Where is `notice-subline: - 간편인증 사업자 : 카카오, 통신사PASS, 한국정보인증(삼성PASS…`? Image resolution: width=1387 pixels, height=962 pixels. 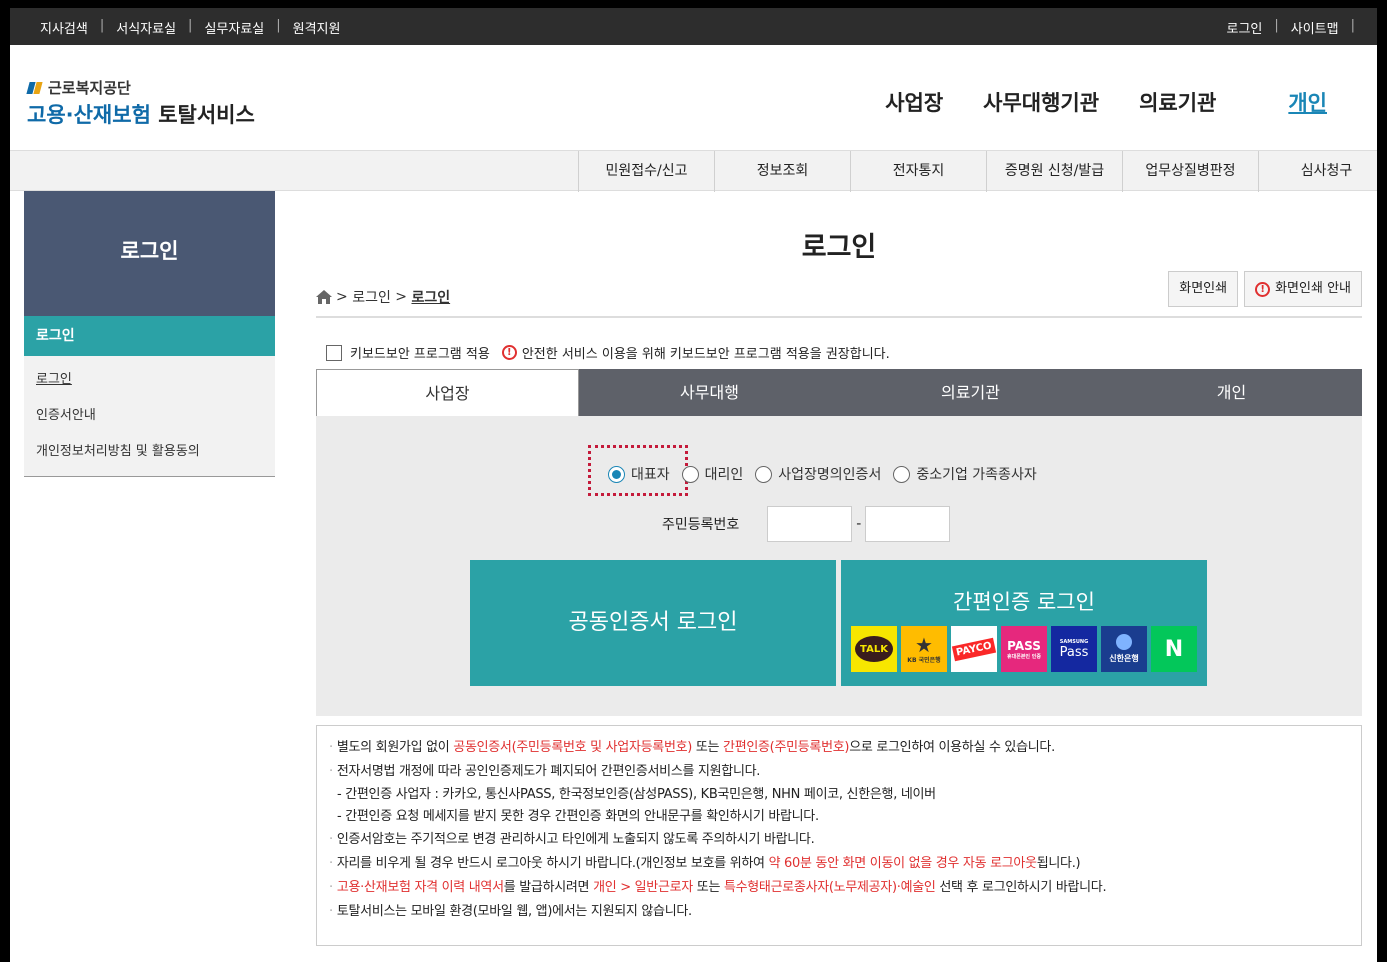 notice-subline: - 간편인증 사업자 : 카카오, 통신사PASS, 한국정보인증(삼성PASS… is located at coordinates (636, 794).